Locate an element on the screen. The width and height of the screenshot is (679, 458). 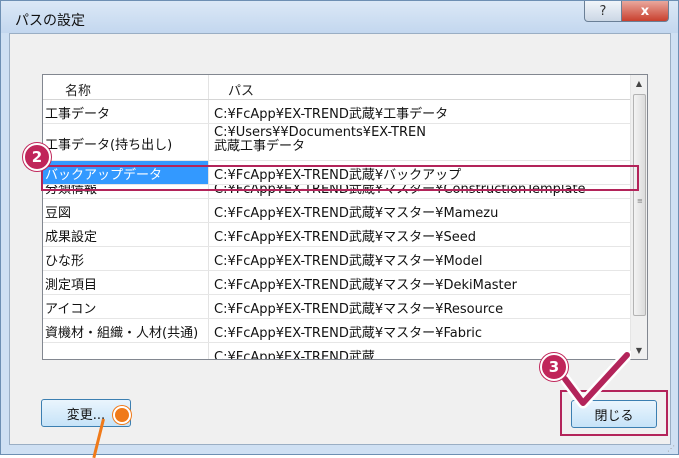
close-window-button: x is located at coordinates (645, 11).